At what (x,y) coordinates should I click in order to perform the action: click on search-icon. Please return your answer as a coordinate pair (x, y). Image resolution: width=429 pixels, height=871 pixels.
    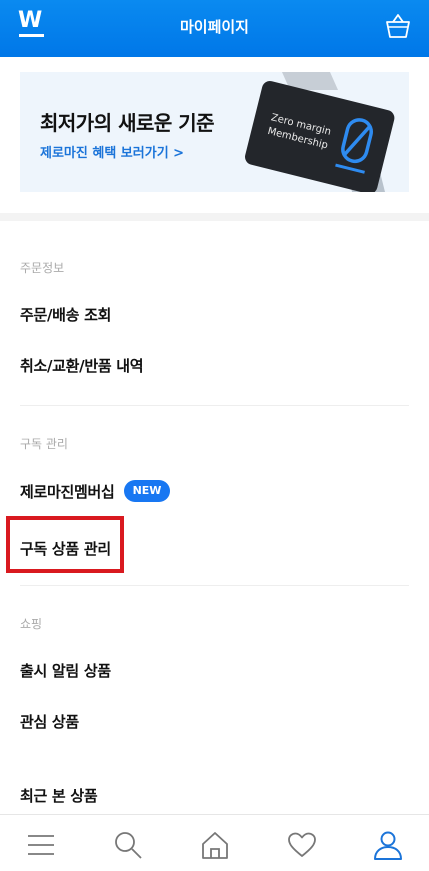
    Looking at the image, I should click on (128, 845).